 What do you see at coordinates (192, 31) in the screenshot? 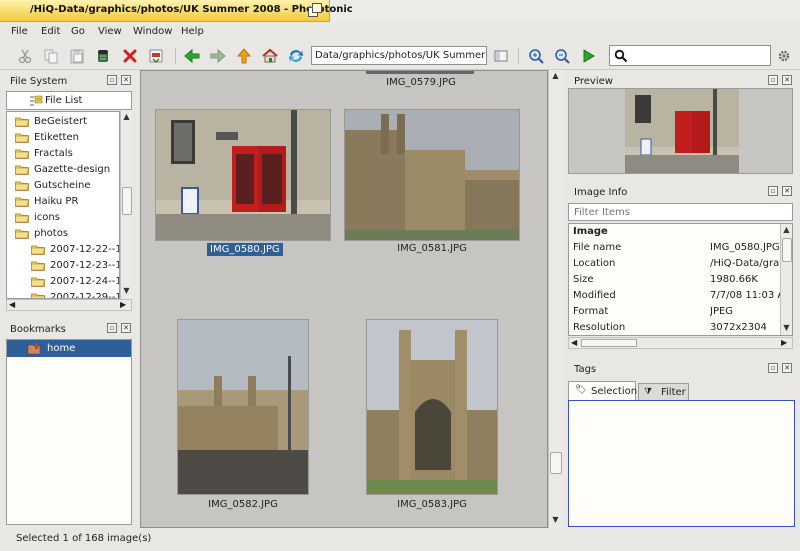
I see `menu-help: Help` at bounding box center [192, 31].